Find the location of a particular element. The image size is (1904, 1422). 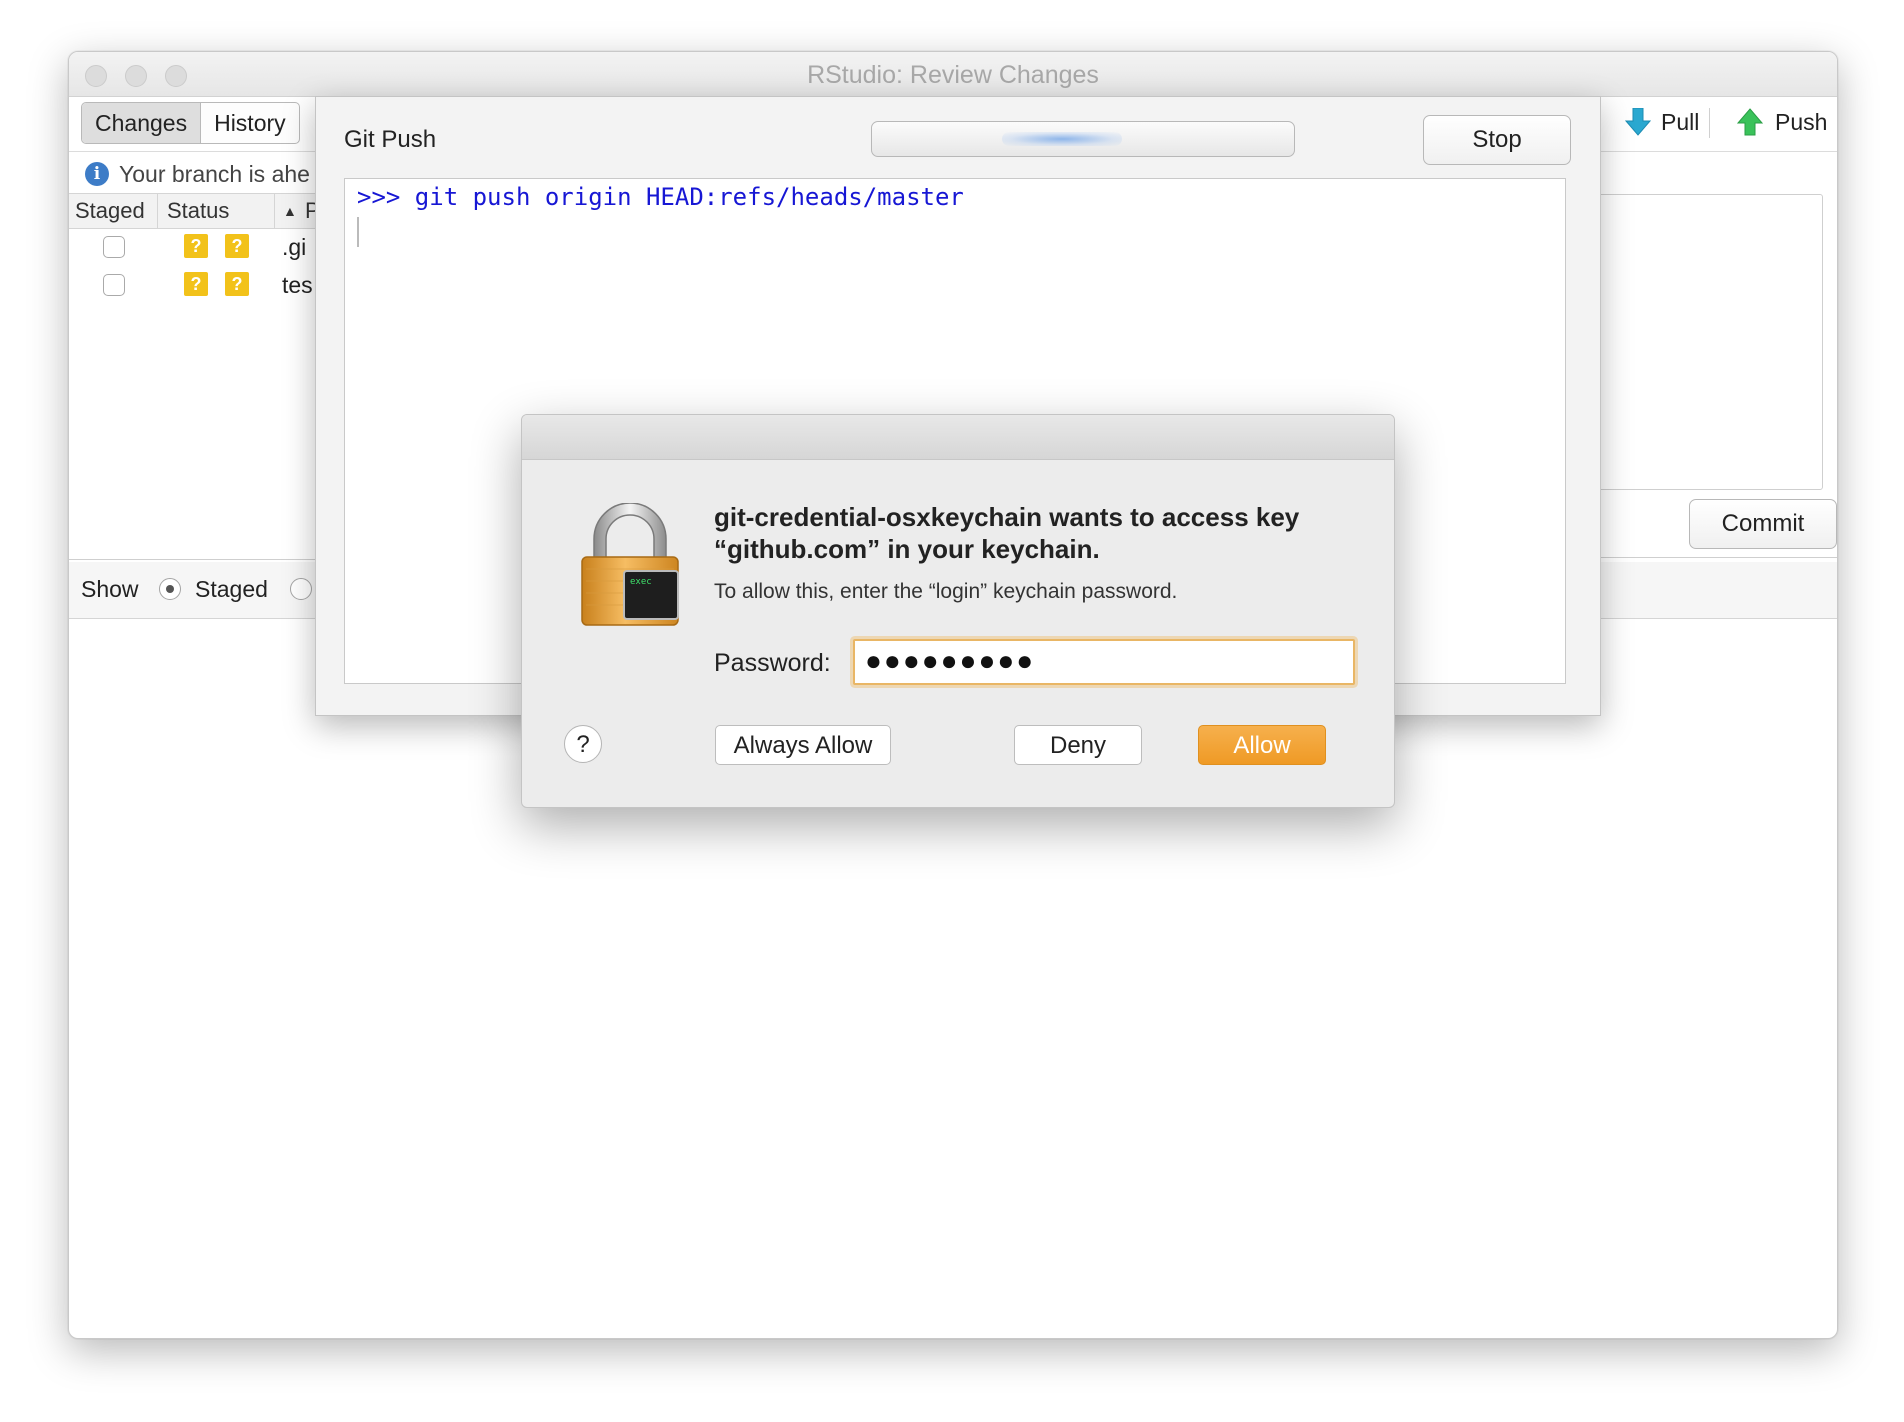

header-status: Status is located at coordinates (198, 211).